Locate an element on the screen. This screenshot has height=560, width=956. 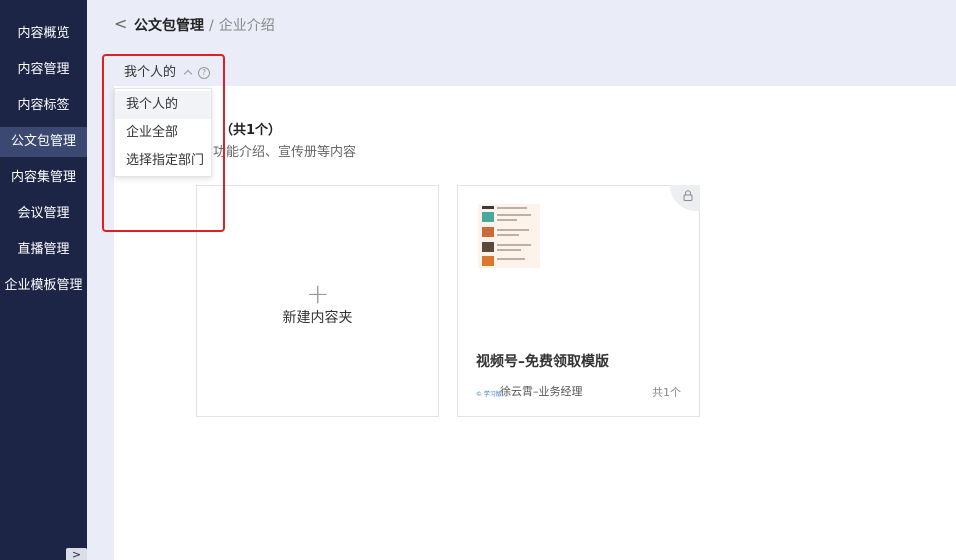
breadcrumb: 公文包管理 / 企业介绍 is located at coordinates (204, 25).